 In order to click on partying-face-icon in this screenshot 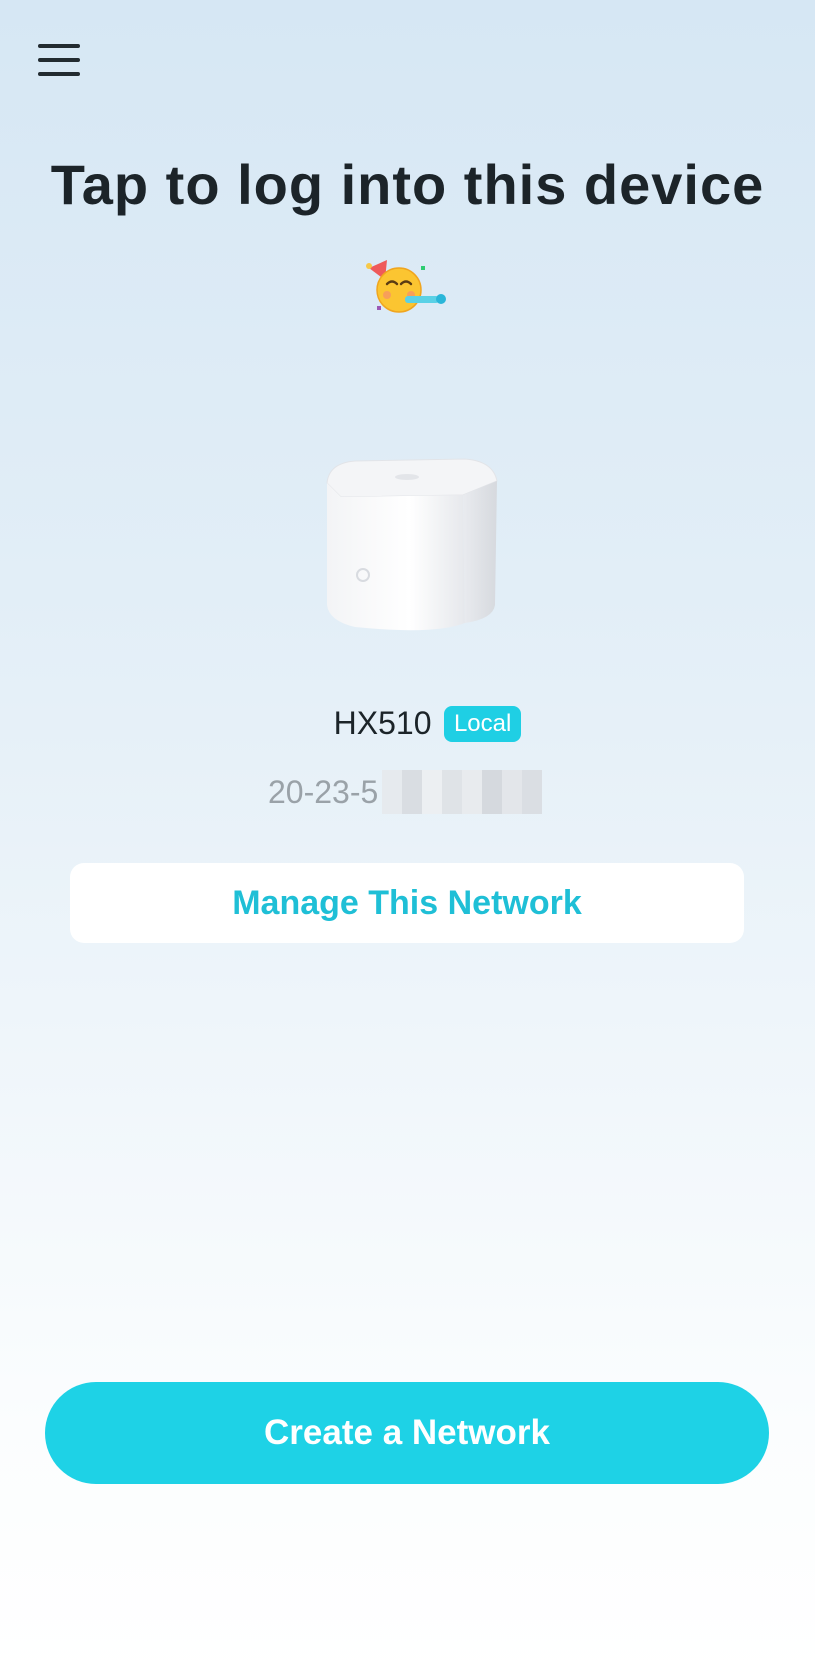, I will do `click(406, 286)`.